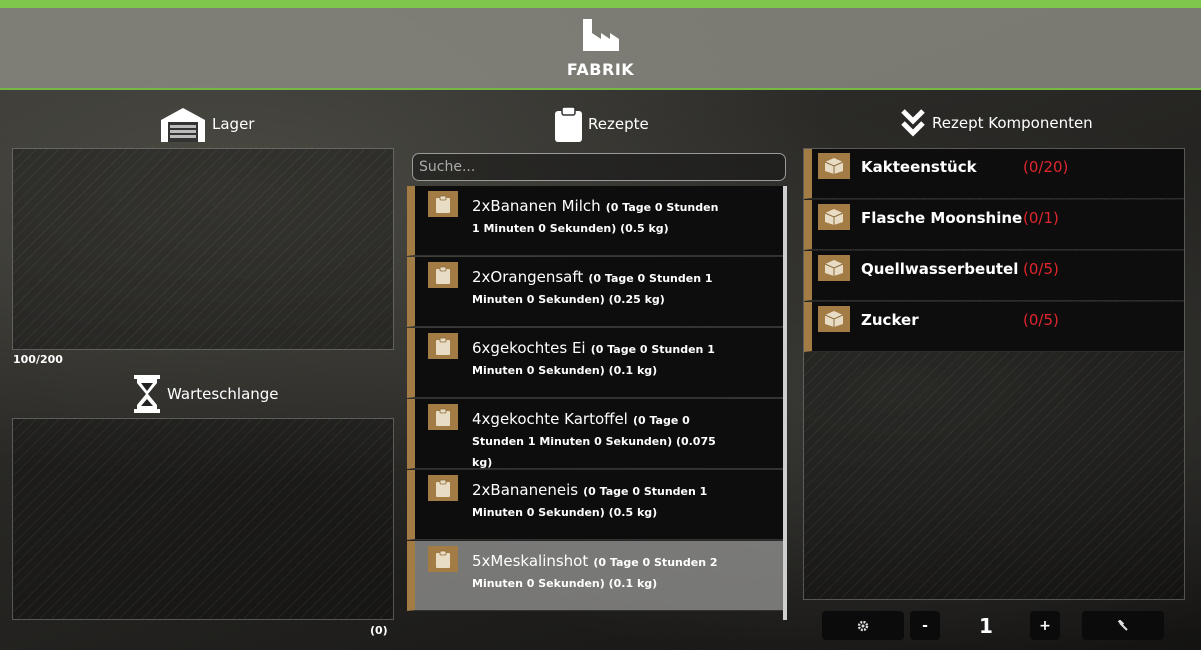  I want to click on component-name: Flasche Moonshine, so click(942, 218).